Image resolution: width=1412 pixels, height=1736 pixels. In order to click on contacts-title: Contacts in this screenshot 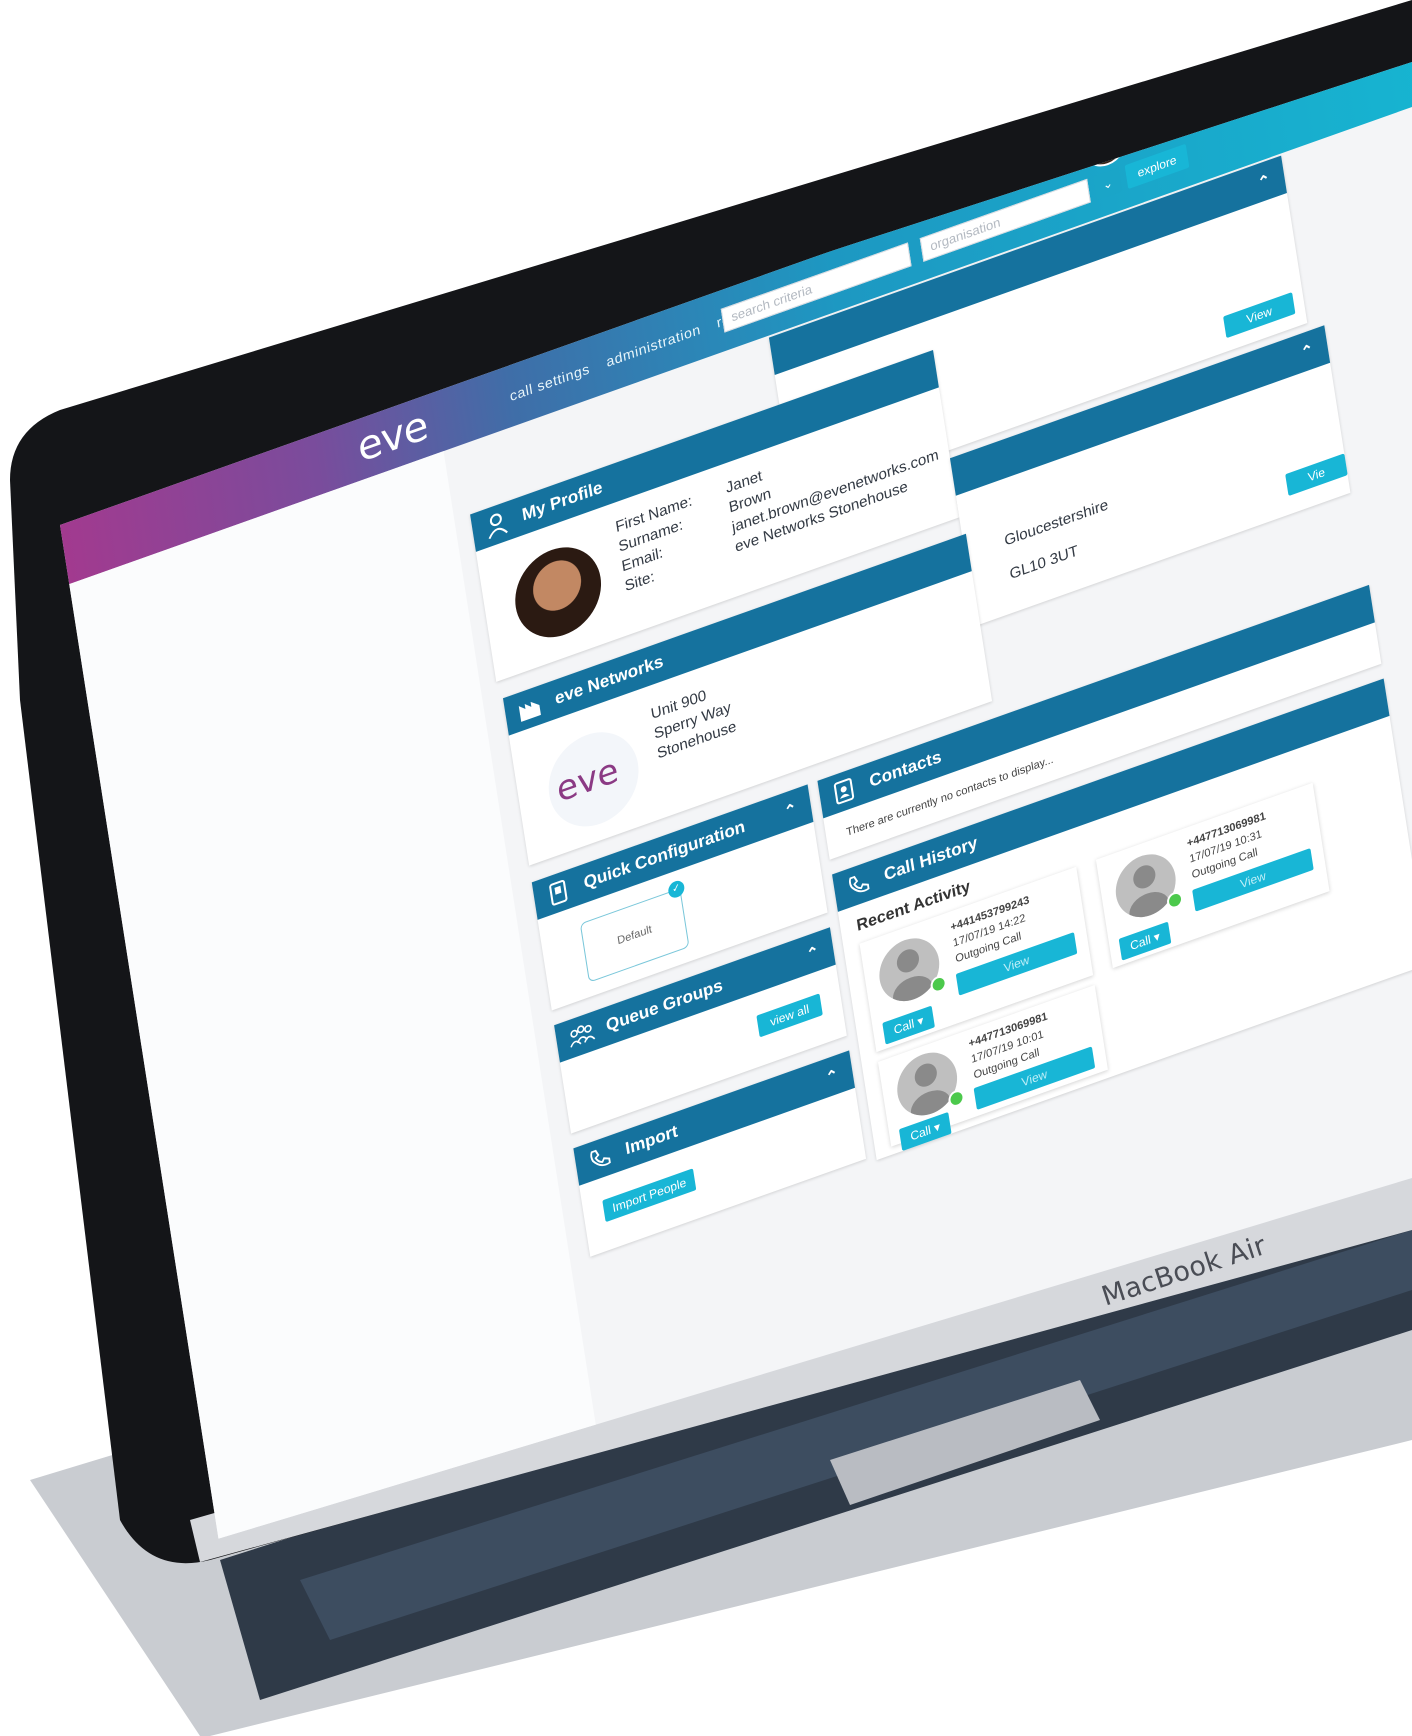, I will do `click(905, 769)`.